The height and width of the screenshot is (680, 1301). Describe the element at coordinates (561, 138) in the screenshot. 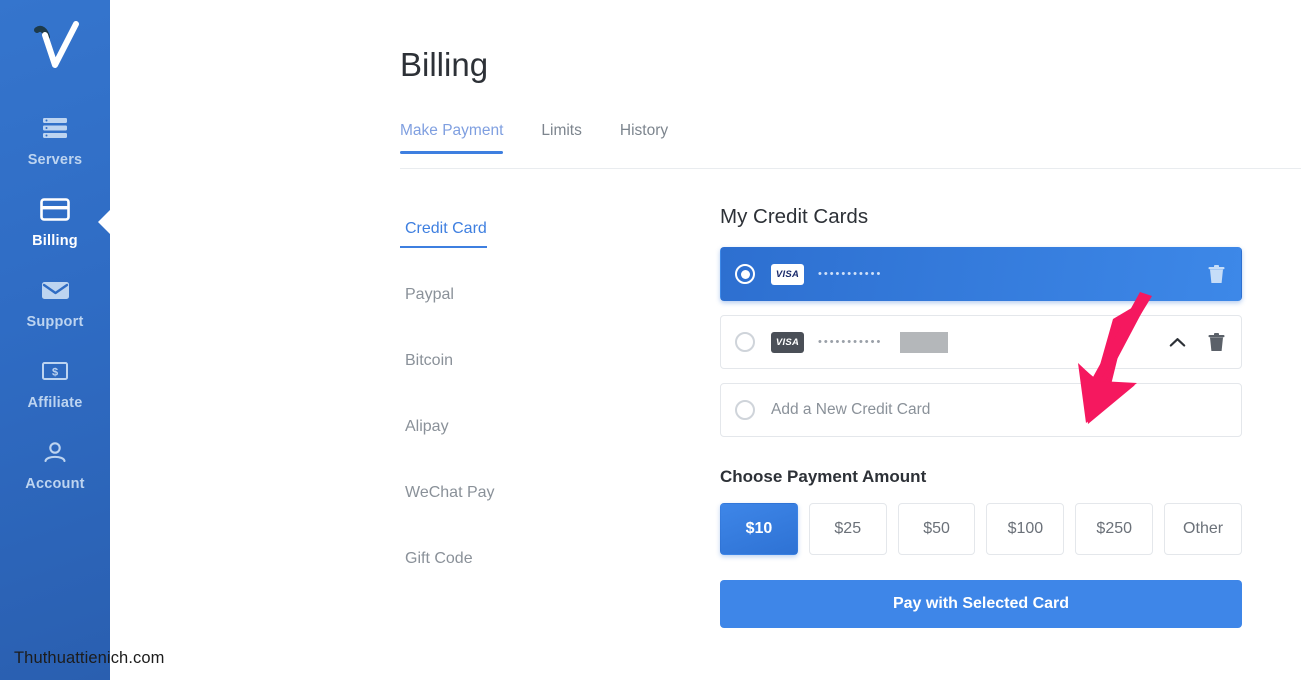

I see `tab-limits: Limits` at that location.